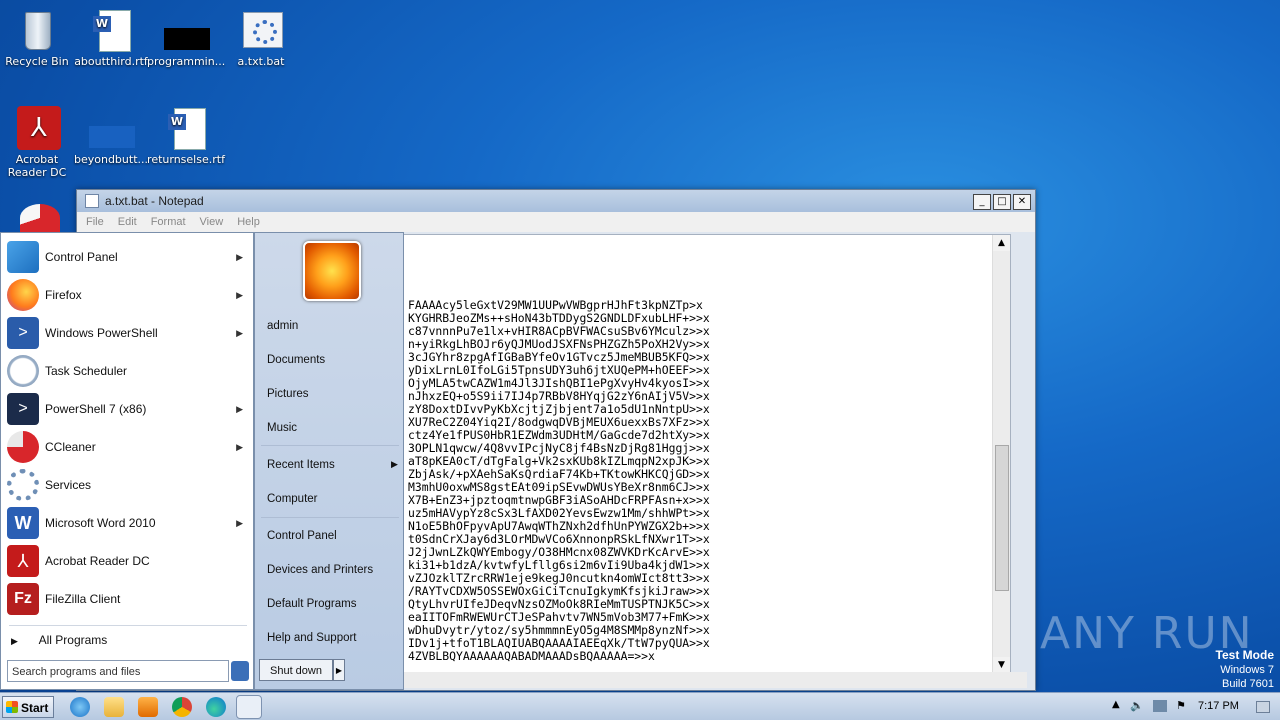 This screenshot has width=1280, height=720. Describe the element at coordinates (330, 445) in the screenshot. I see `places-separator` at that location.